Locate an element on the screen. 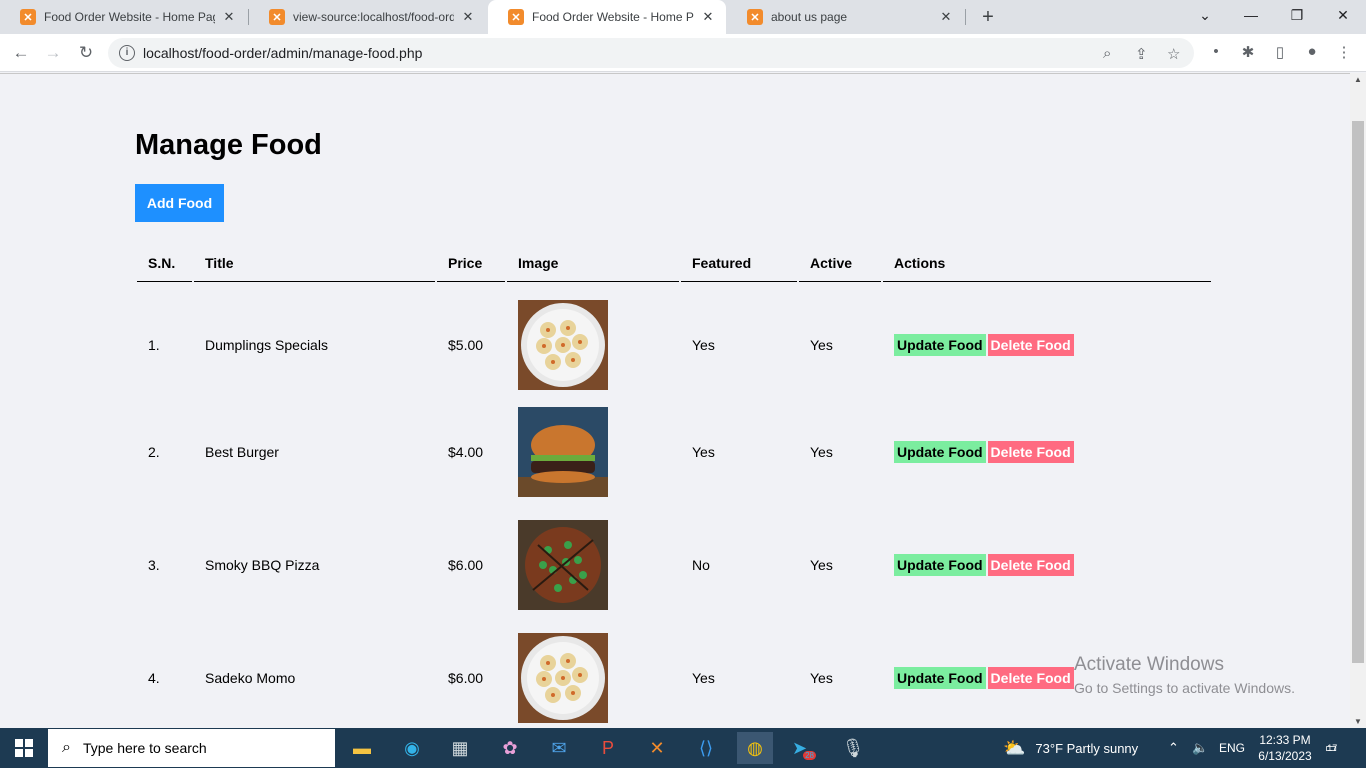  page-scrollbar: ▲ ▼ is located at coordinates (1358, 400).